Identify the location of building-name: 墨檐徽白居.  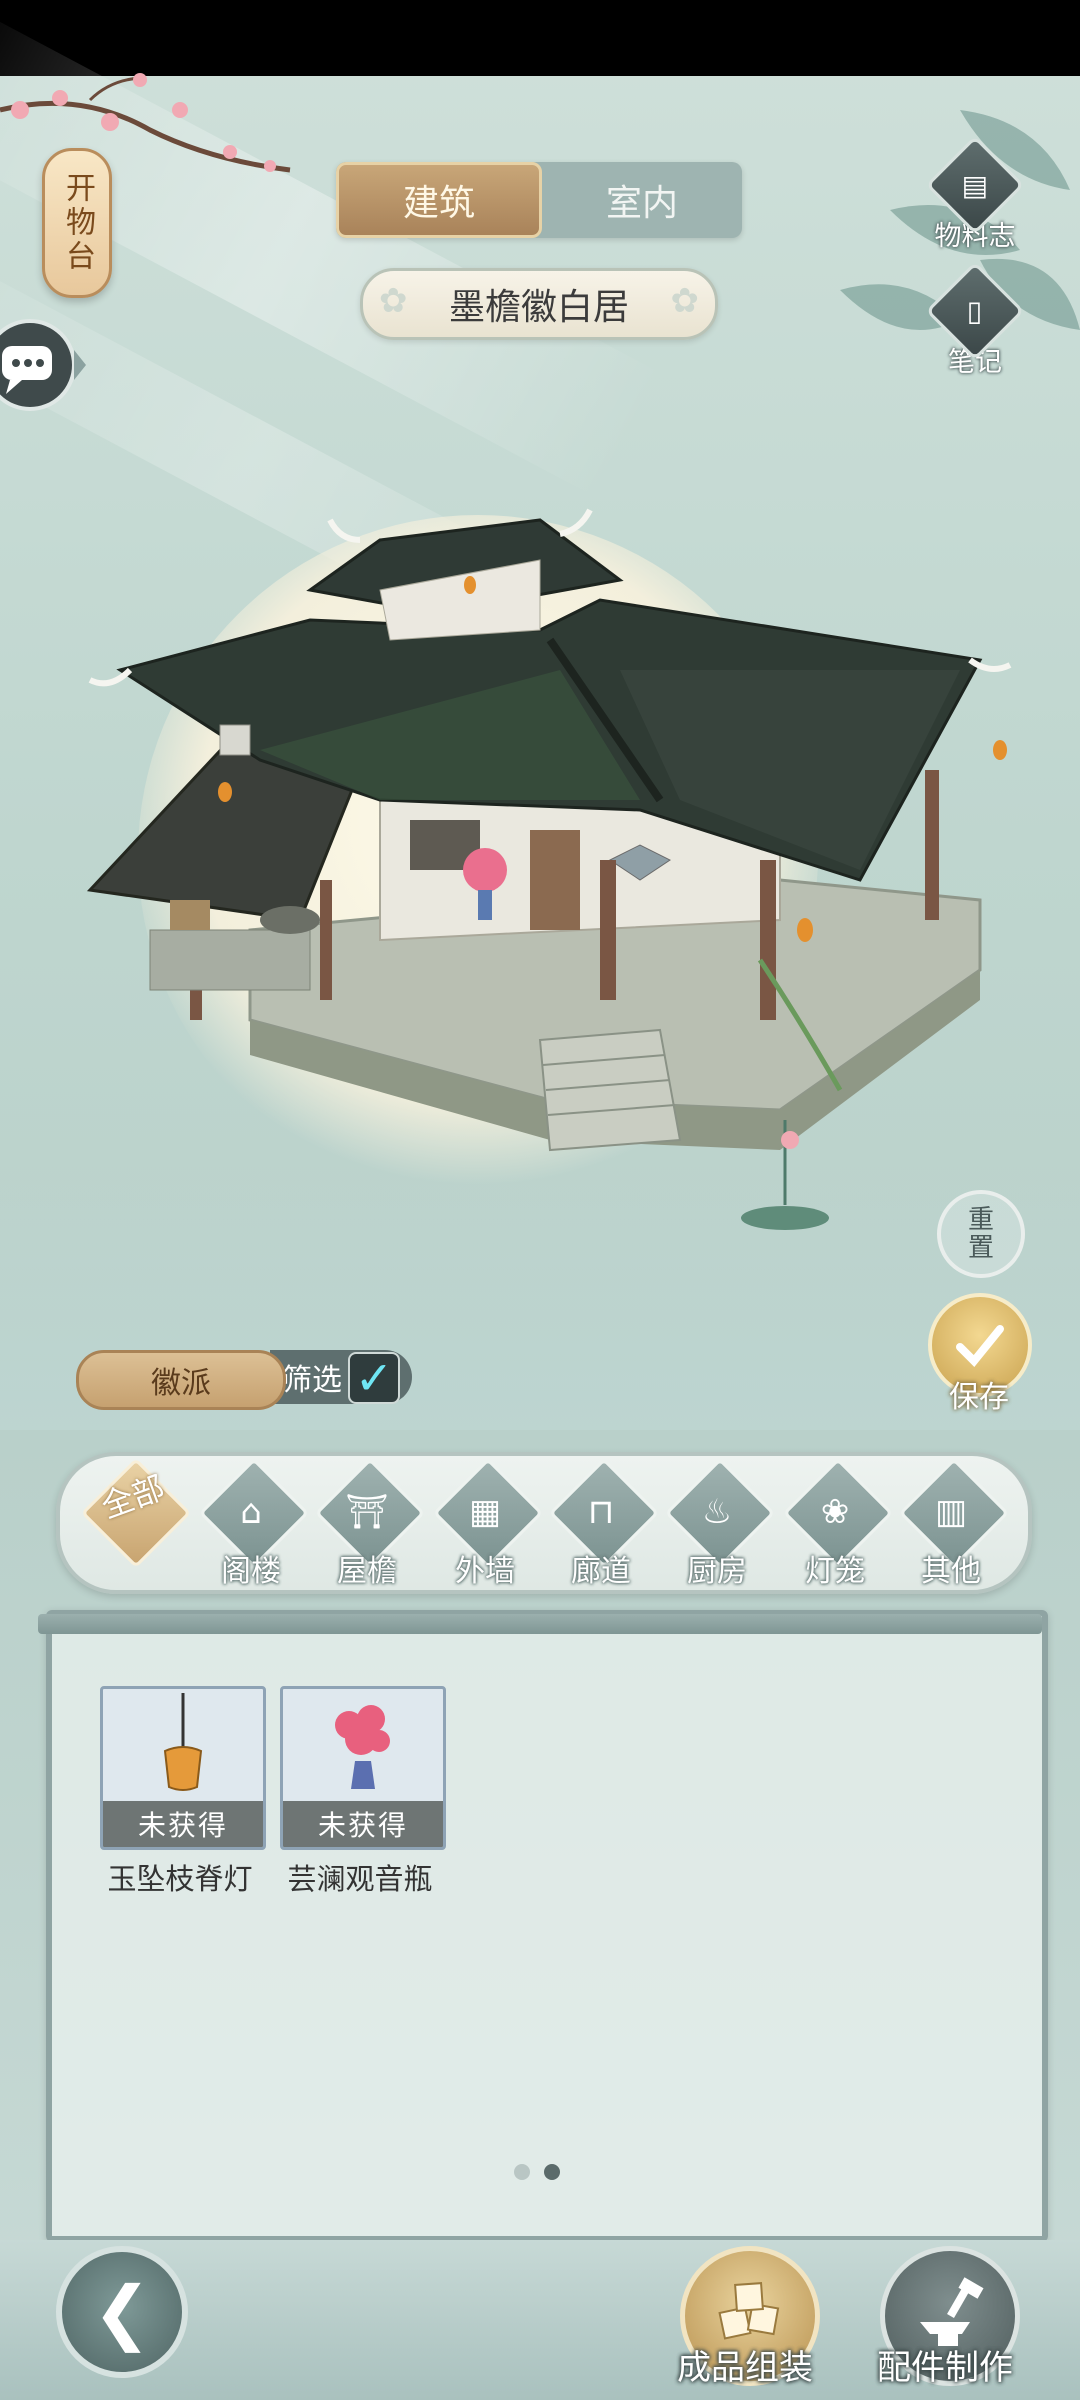
(538, 307).